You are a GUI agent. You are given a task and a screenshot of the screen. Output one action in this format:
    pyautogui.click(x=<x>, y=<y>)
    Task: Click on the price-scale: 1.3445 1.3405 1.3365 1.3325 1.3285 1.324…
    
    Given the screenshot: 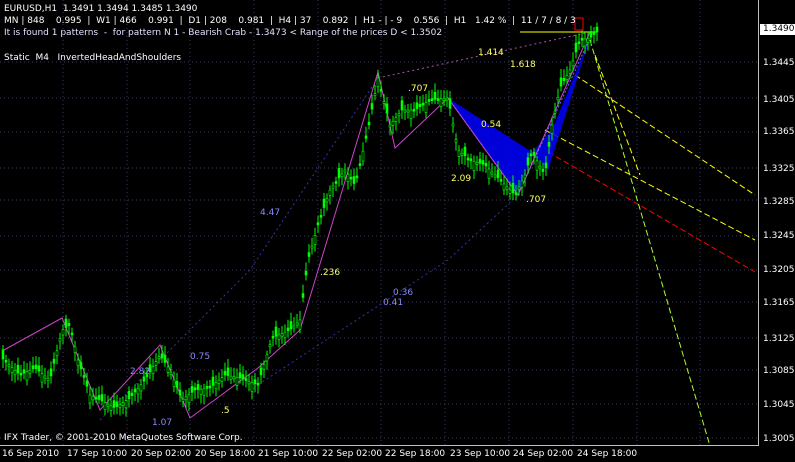 What is the action you would take?
    pyautogui.click(x=777, y=223)
    